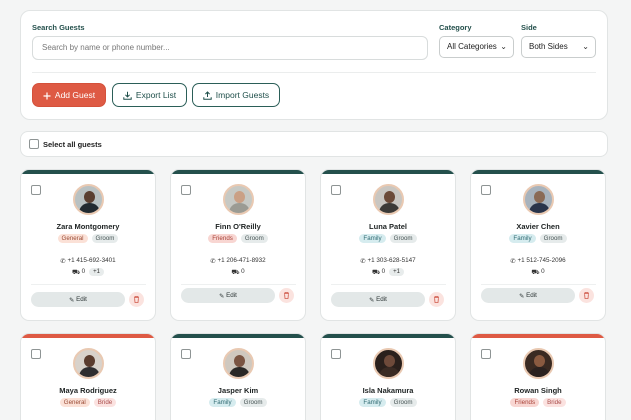 The width and height of the screenshot is (631, 420). I want to click on import-guests-button: Import Guests, so click(236, 95).